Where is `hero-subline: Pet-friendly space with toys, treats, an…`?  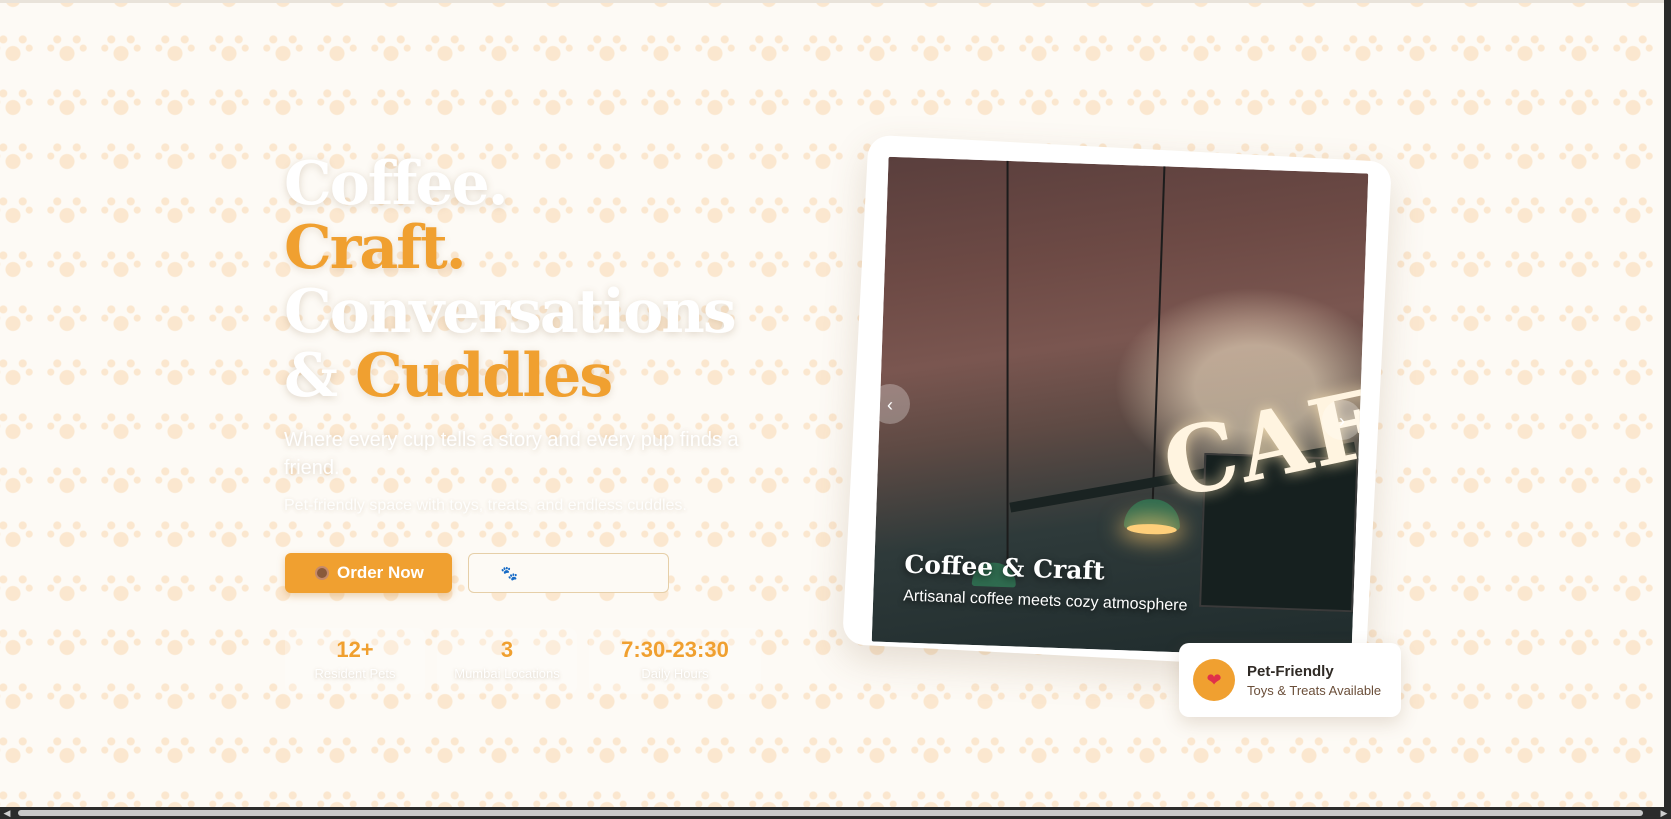 hero-subline: Pet-friendly space with toys, treats, an… is located at coordinates (485, 505).